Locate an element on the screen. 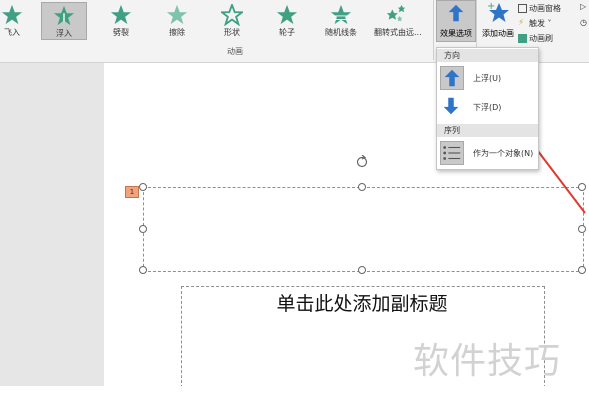 This screenshot has height=397, width=589. animation-wheel: 轮子 is located at coordinates (287, 20).